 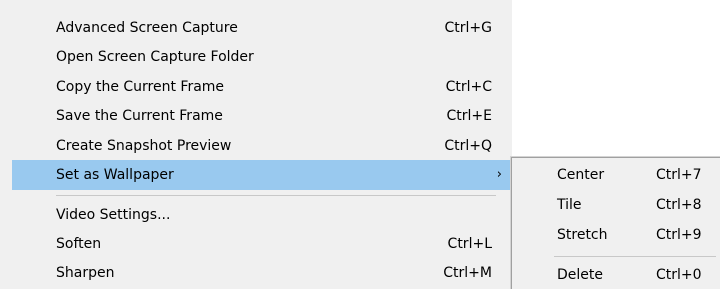 What do you see at coordinates (616, 274) in the screenshot?
I see `submenu-item-delete: Delete Ctrl+0` at bounding box center [616, 274].